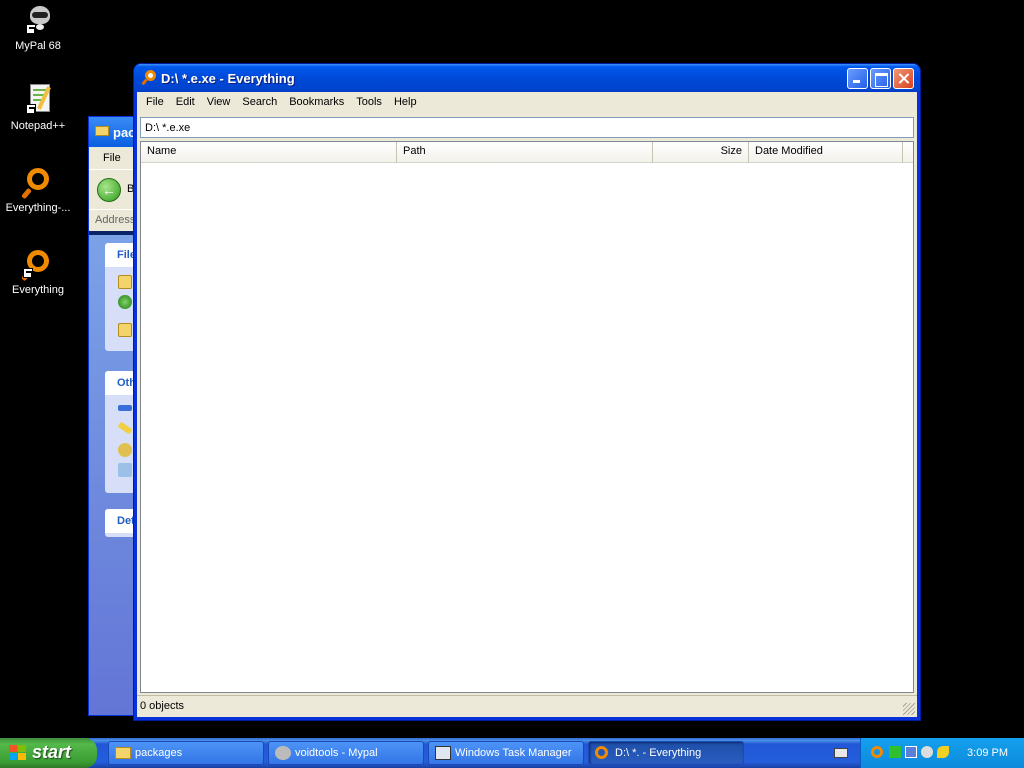 This screenshot has width=1024, height=768. What do you see at coordinates (125, 302) in the screenshot?
I see `publish-web-icon` at bounding box center [125, 302].